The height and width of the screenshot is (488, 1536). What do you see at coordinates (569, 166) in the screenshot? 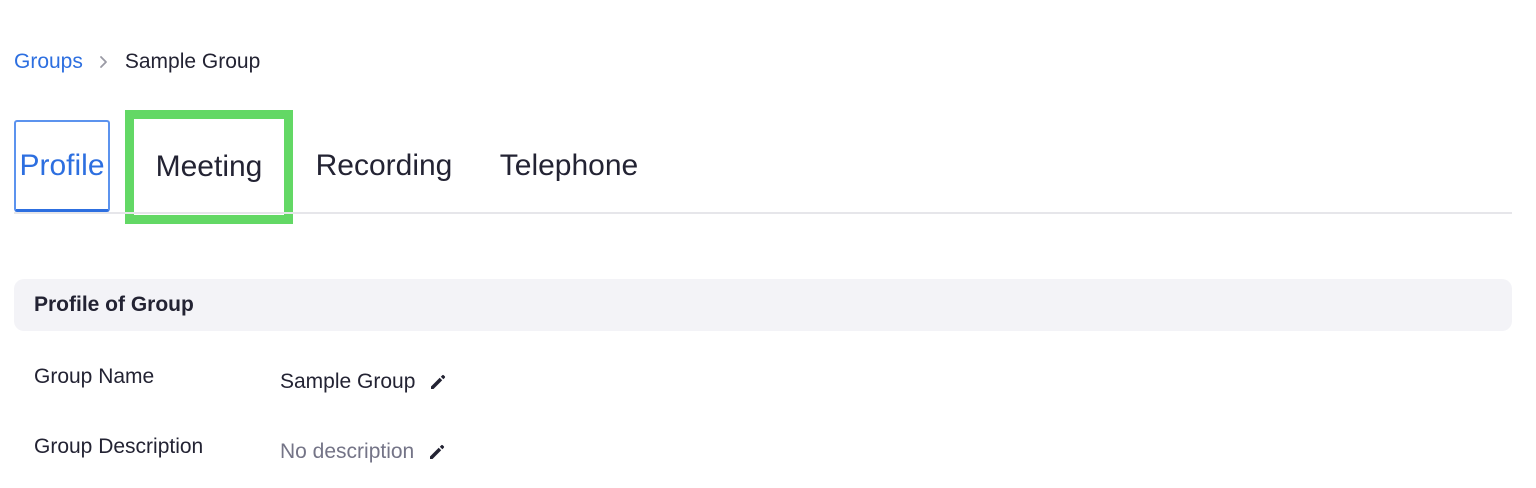
I see `tab-telephone: Telephone` at bounding box center [569, 166].